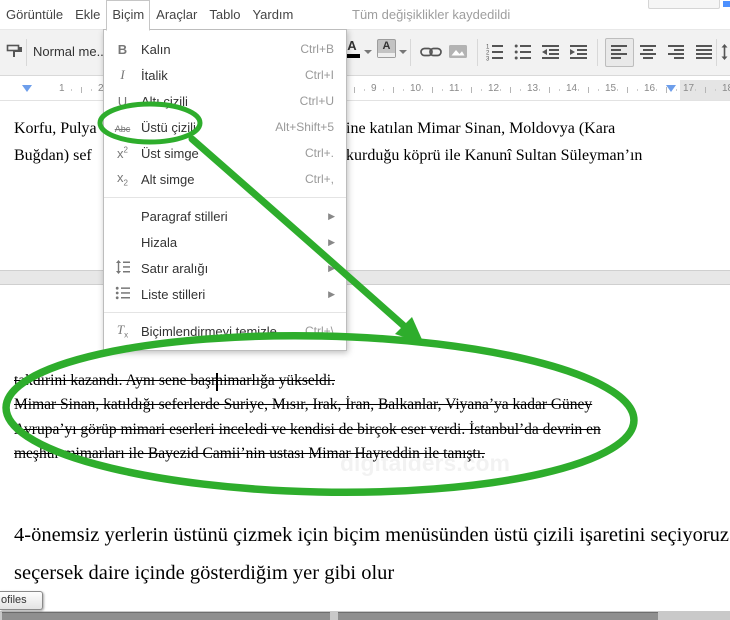 The image size is (730, 620). I want to click on increase-indent-icon, so click(579, 54).